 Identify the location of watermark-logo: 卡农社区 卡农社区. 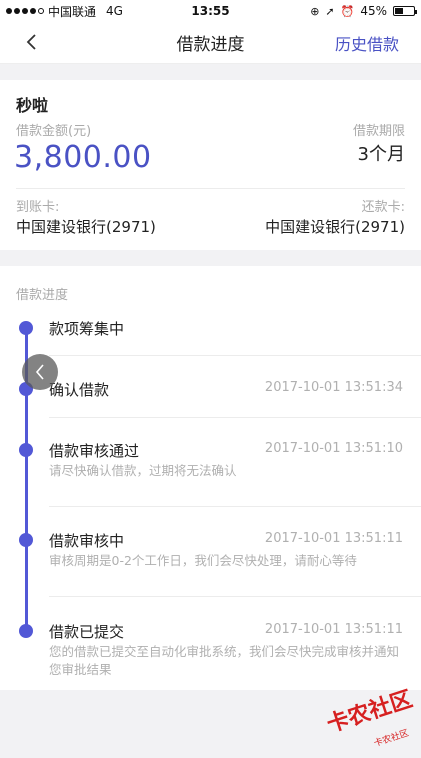
(354, 718).